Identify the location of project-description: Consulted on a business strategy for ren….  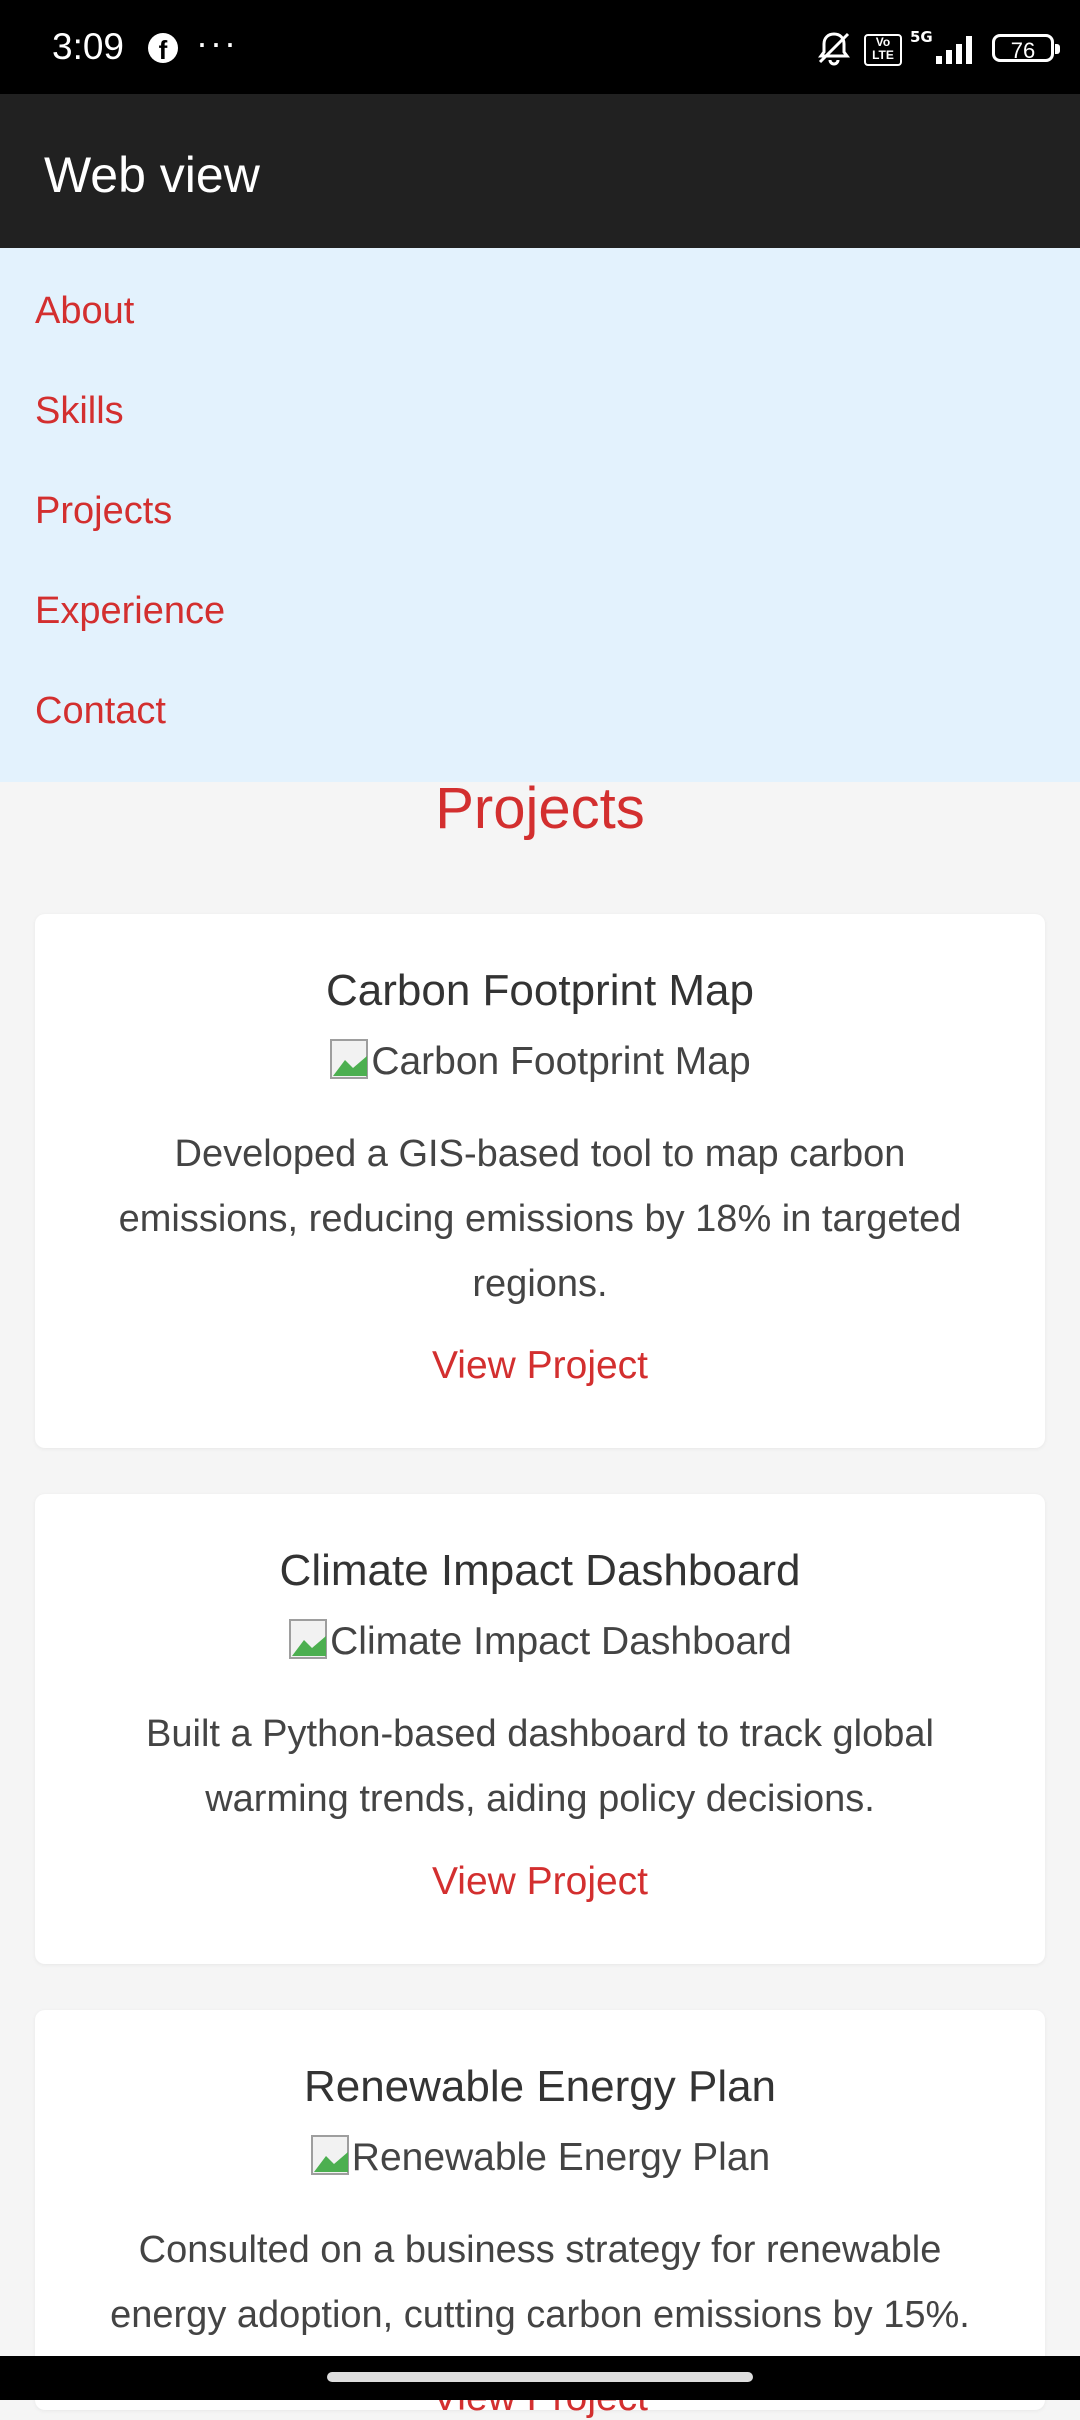
(540, 2282).